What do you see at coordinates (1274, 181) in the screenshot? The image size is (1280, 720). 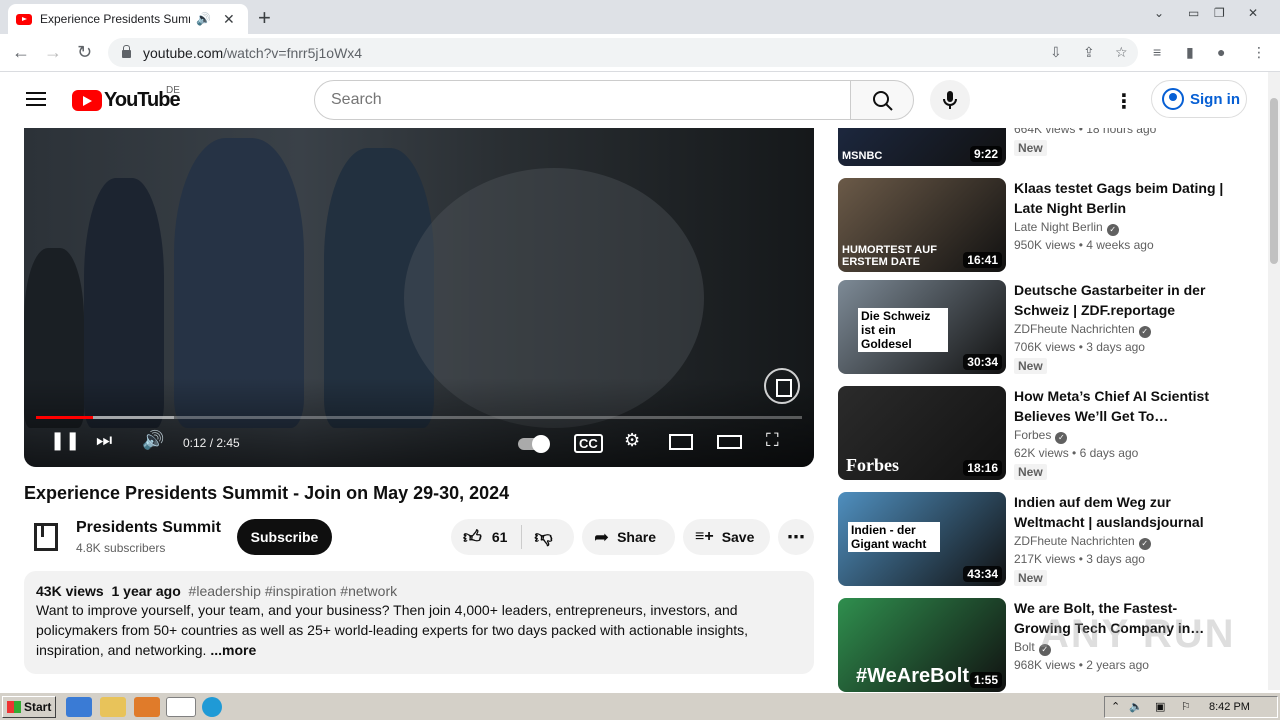 I see `scrollbar-thumb` at bounding box center [1274, 181].